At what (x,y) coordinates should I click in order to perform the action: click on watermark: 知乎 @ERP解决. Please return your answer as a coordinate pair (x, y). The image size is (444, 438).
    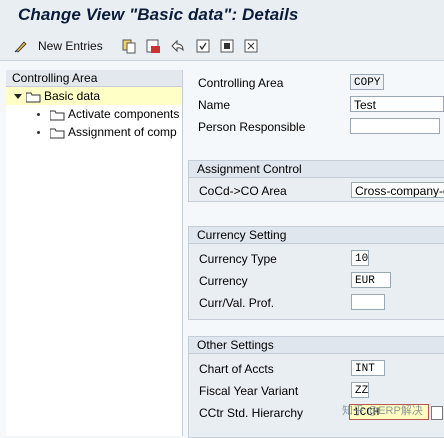
    Looking at the image, I should click on (382, 411).